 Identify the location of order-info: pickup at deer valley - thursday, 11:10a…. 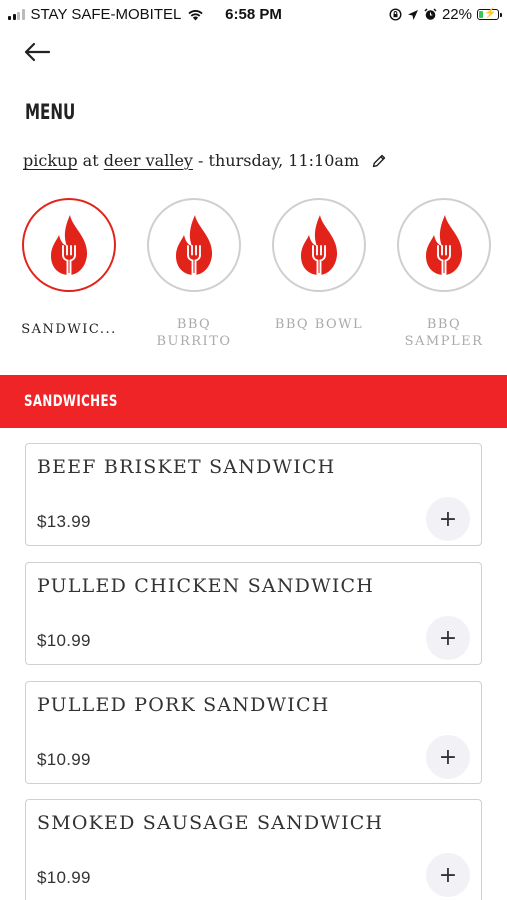
(205, 160).